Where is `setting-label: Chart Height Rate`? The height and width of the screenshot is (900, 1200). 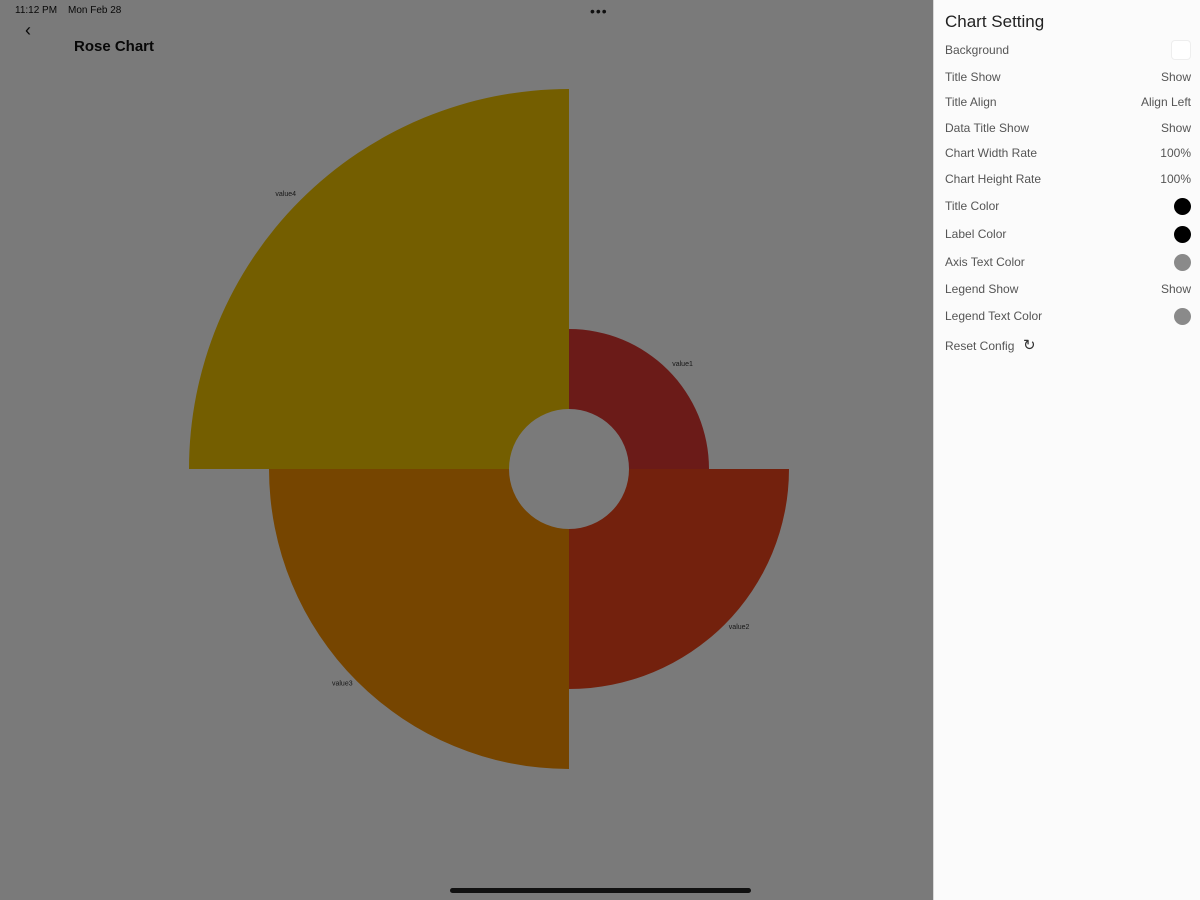
setting-label: Chart Height Rate is located at coordinates (993, 179).